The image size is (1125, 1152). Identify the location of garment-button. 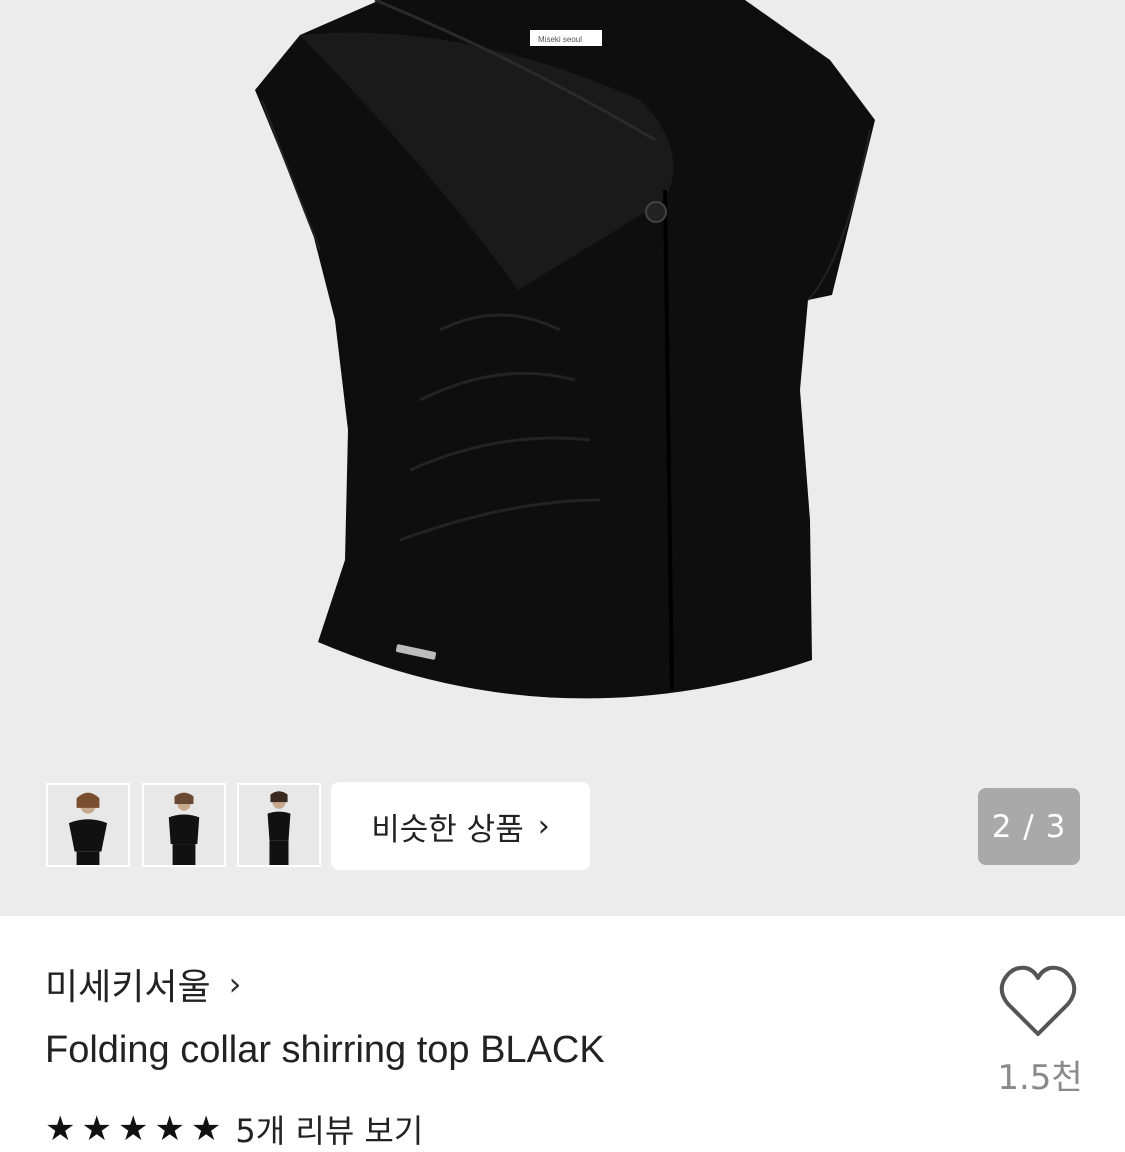
(656, 212).